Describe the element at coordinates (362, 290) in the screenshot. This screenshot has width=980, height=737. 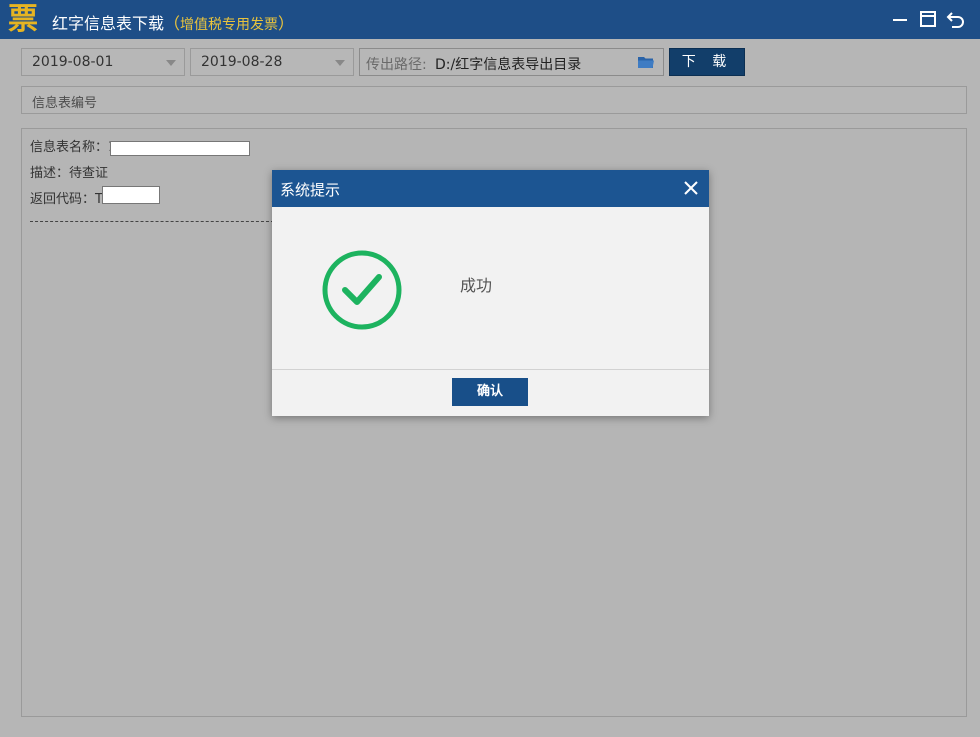
I see `success-check-icon` at that location.